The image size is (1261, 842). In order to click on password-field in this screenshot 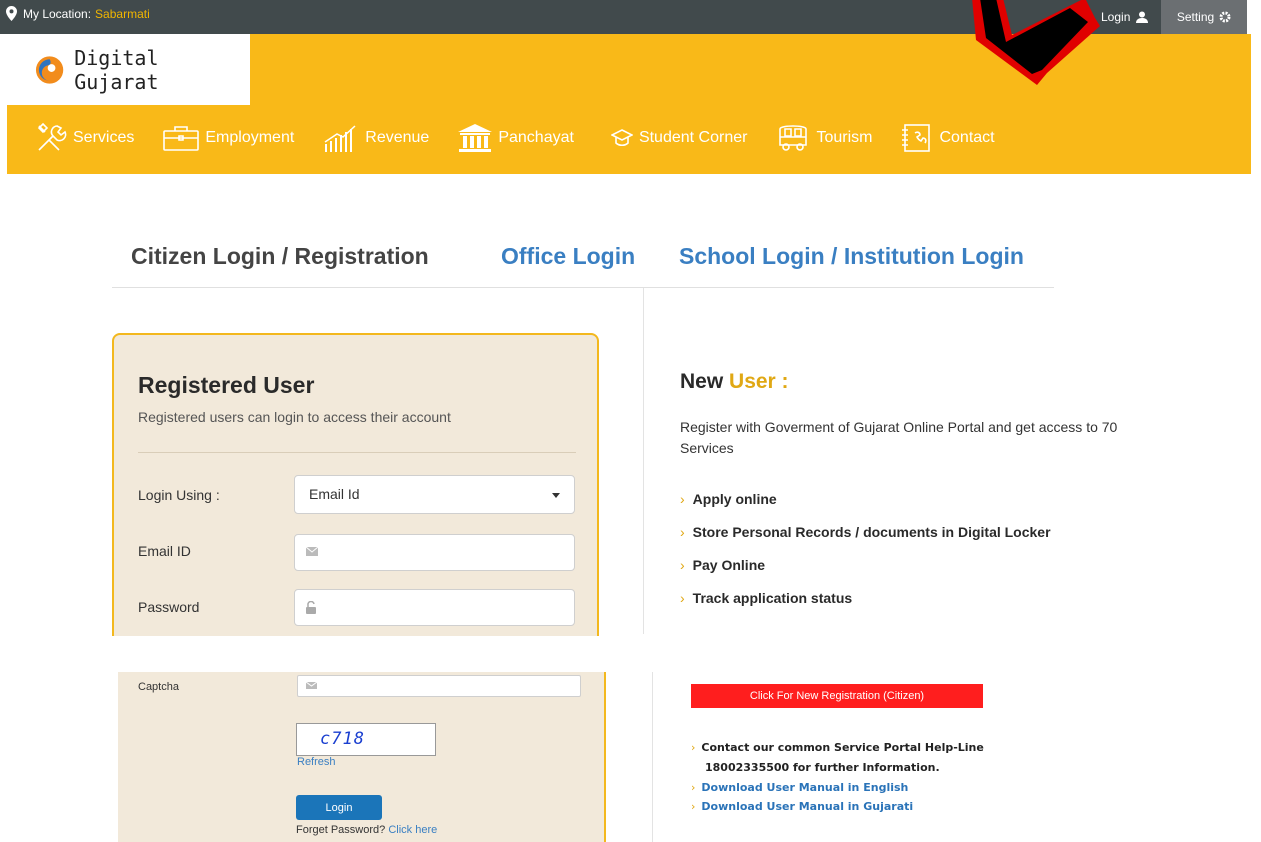, I will do `click(434, 607)`.